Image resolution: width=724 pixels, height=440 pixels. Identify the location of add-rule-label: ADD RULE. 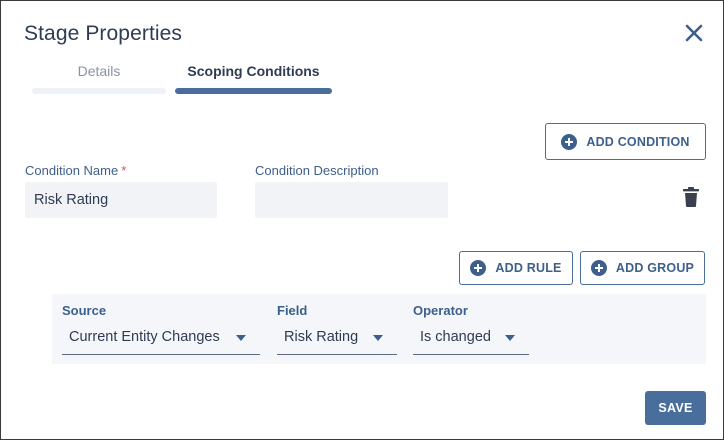
(528, 268).